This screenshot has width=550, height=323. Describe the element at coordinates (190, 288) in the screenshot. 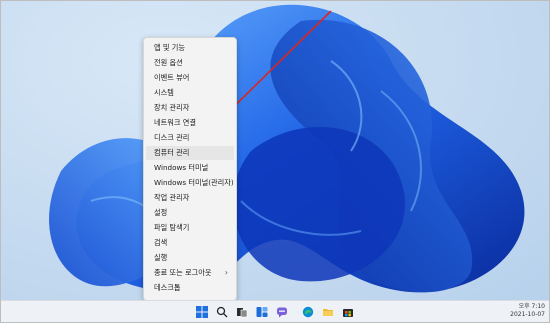

I see `menu-item-desktop: 데스크톱` at that location.